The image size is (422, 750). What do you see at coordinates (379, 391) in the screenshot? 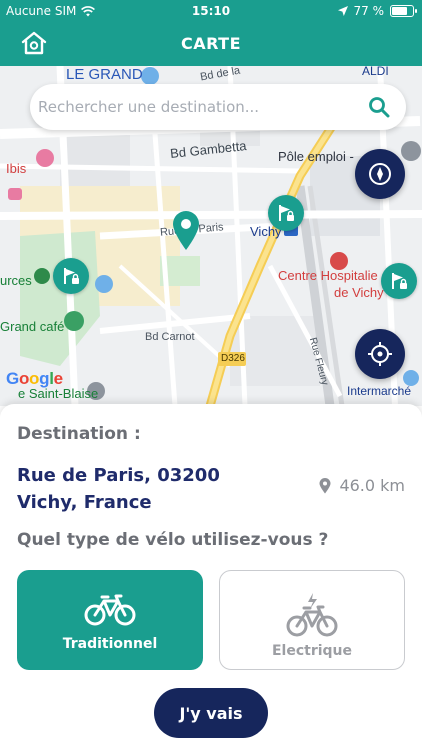
I see `map-label-intermarche: Intermarché` at bounding box center [379, 391].